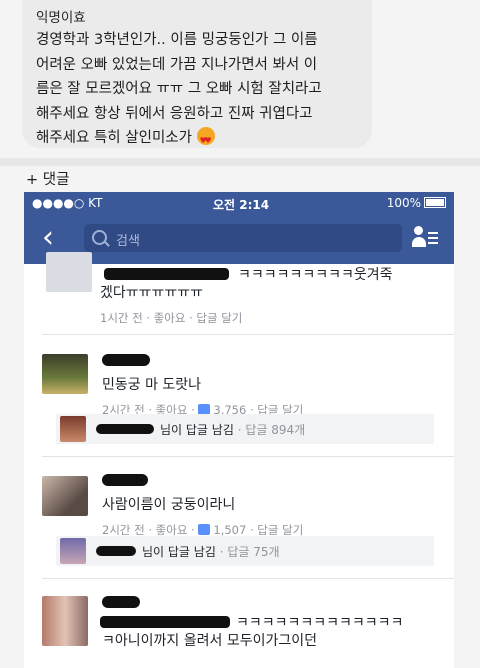 The image size is (480, 668). Describe the element at coordinates (315, 275) in the screenshot. I see `comment-text: ㅋㅋㅋㅋㅋㅋㅋㅋㅋ웃겨죽` at that location.